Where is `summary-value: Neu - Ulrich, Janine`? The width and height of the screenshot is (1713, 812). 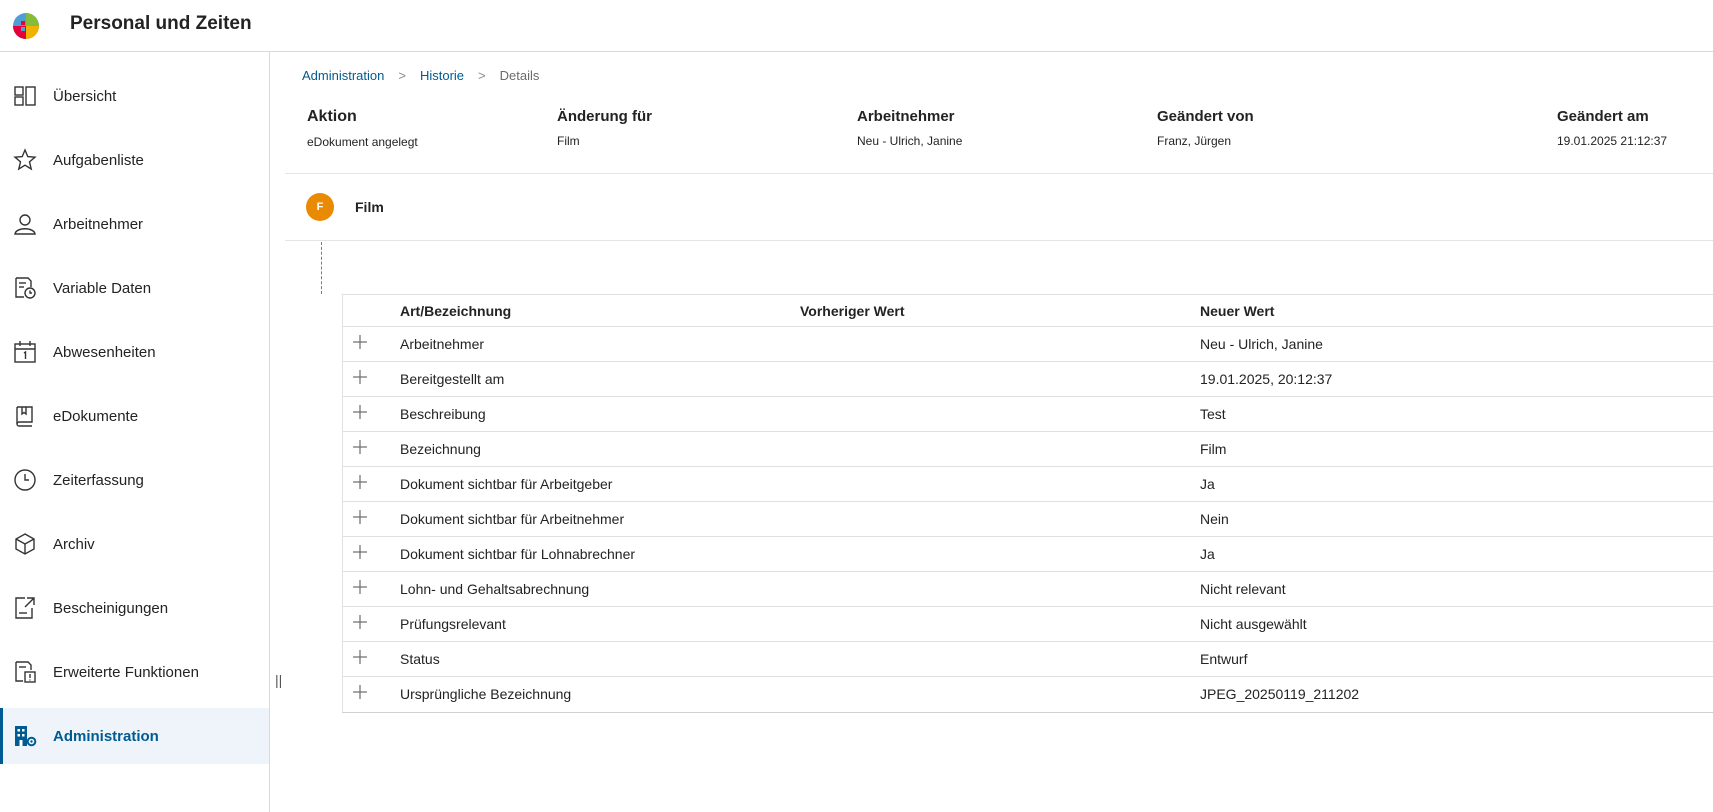
summary-value: Neu - Ulrich, Janine is located at coordinates (910, 141).